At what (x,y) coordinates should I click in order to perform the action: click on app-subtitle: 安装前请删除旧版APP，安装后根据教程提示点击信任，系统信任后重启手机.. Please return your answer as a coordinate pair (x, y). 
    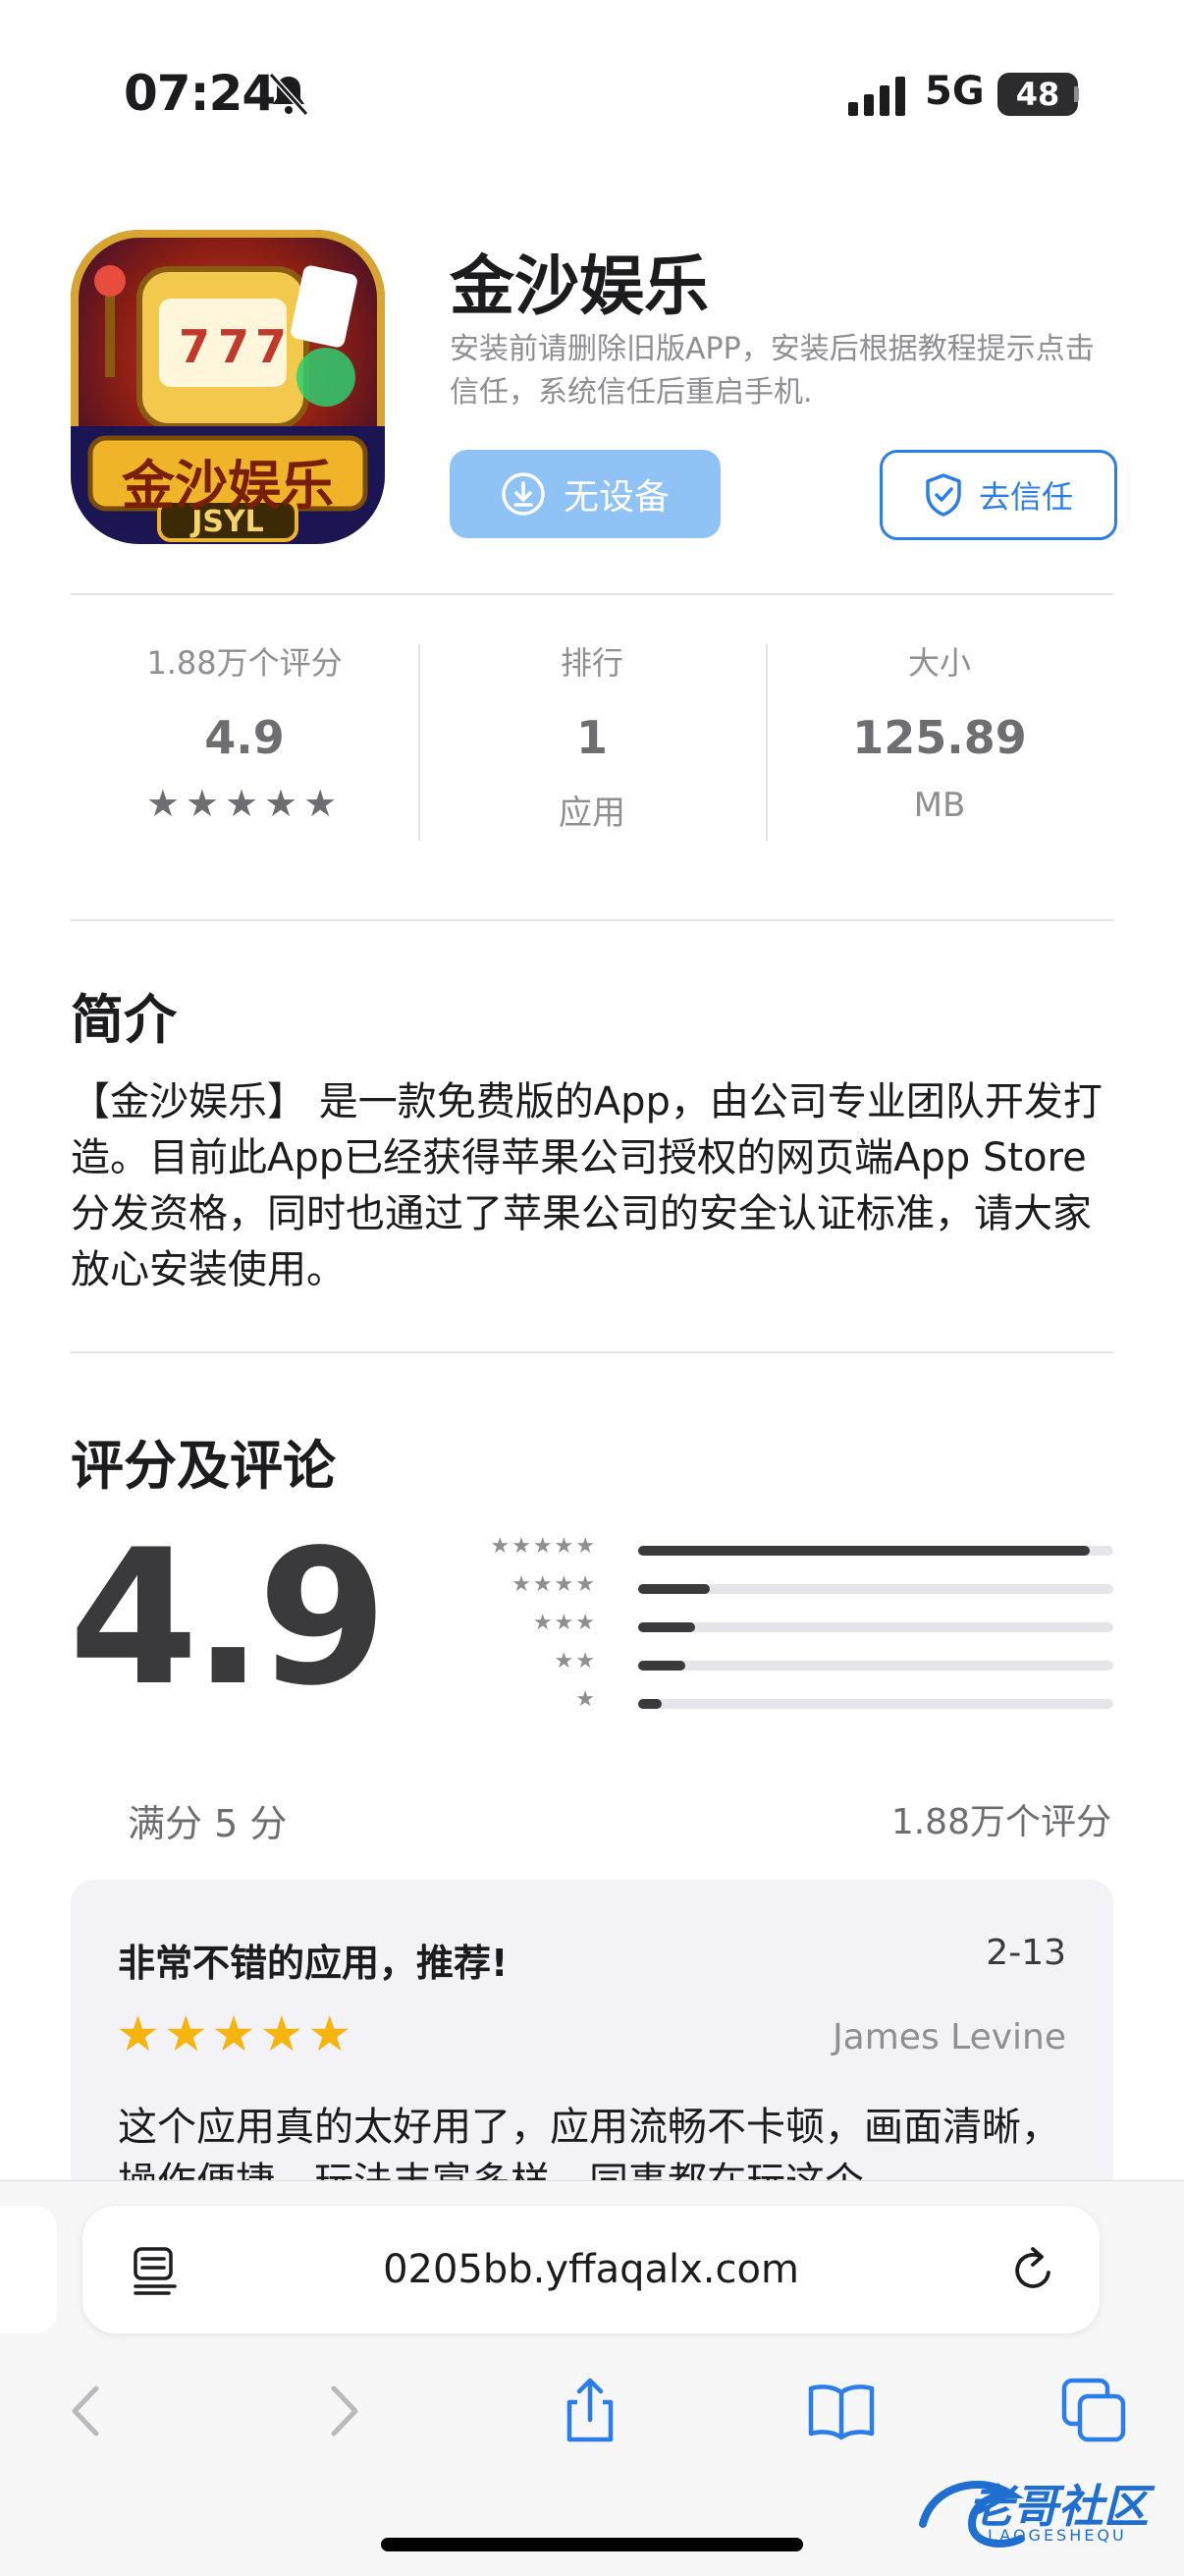
    Looking at the image, I should click on (772, 371).